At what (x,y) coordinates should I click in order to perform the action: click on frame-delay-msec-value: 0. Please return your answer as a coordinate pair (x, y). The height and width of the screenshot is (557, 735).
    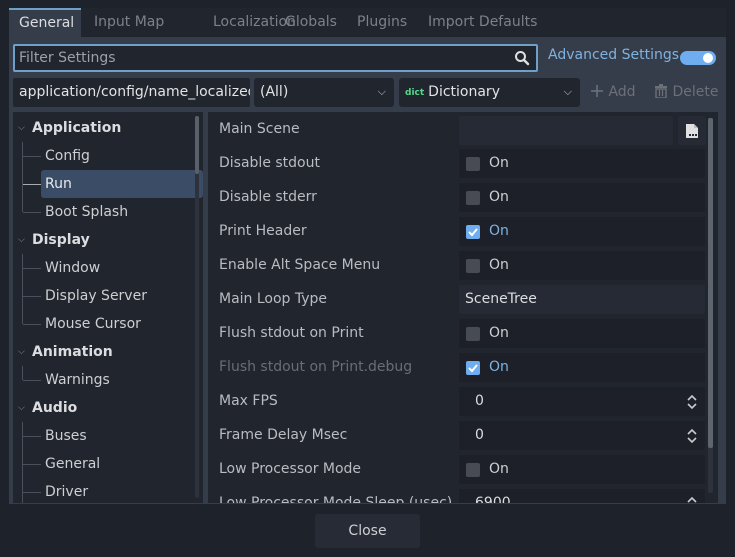
    Looking at the image, I should click on (479, 435).